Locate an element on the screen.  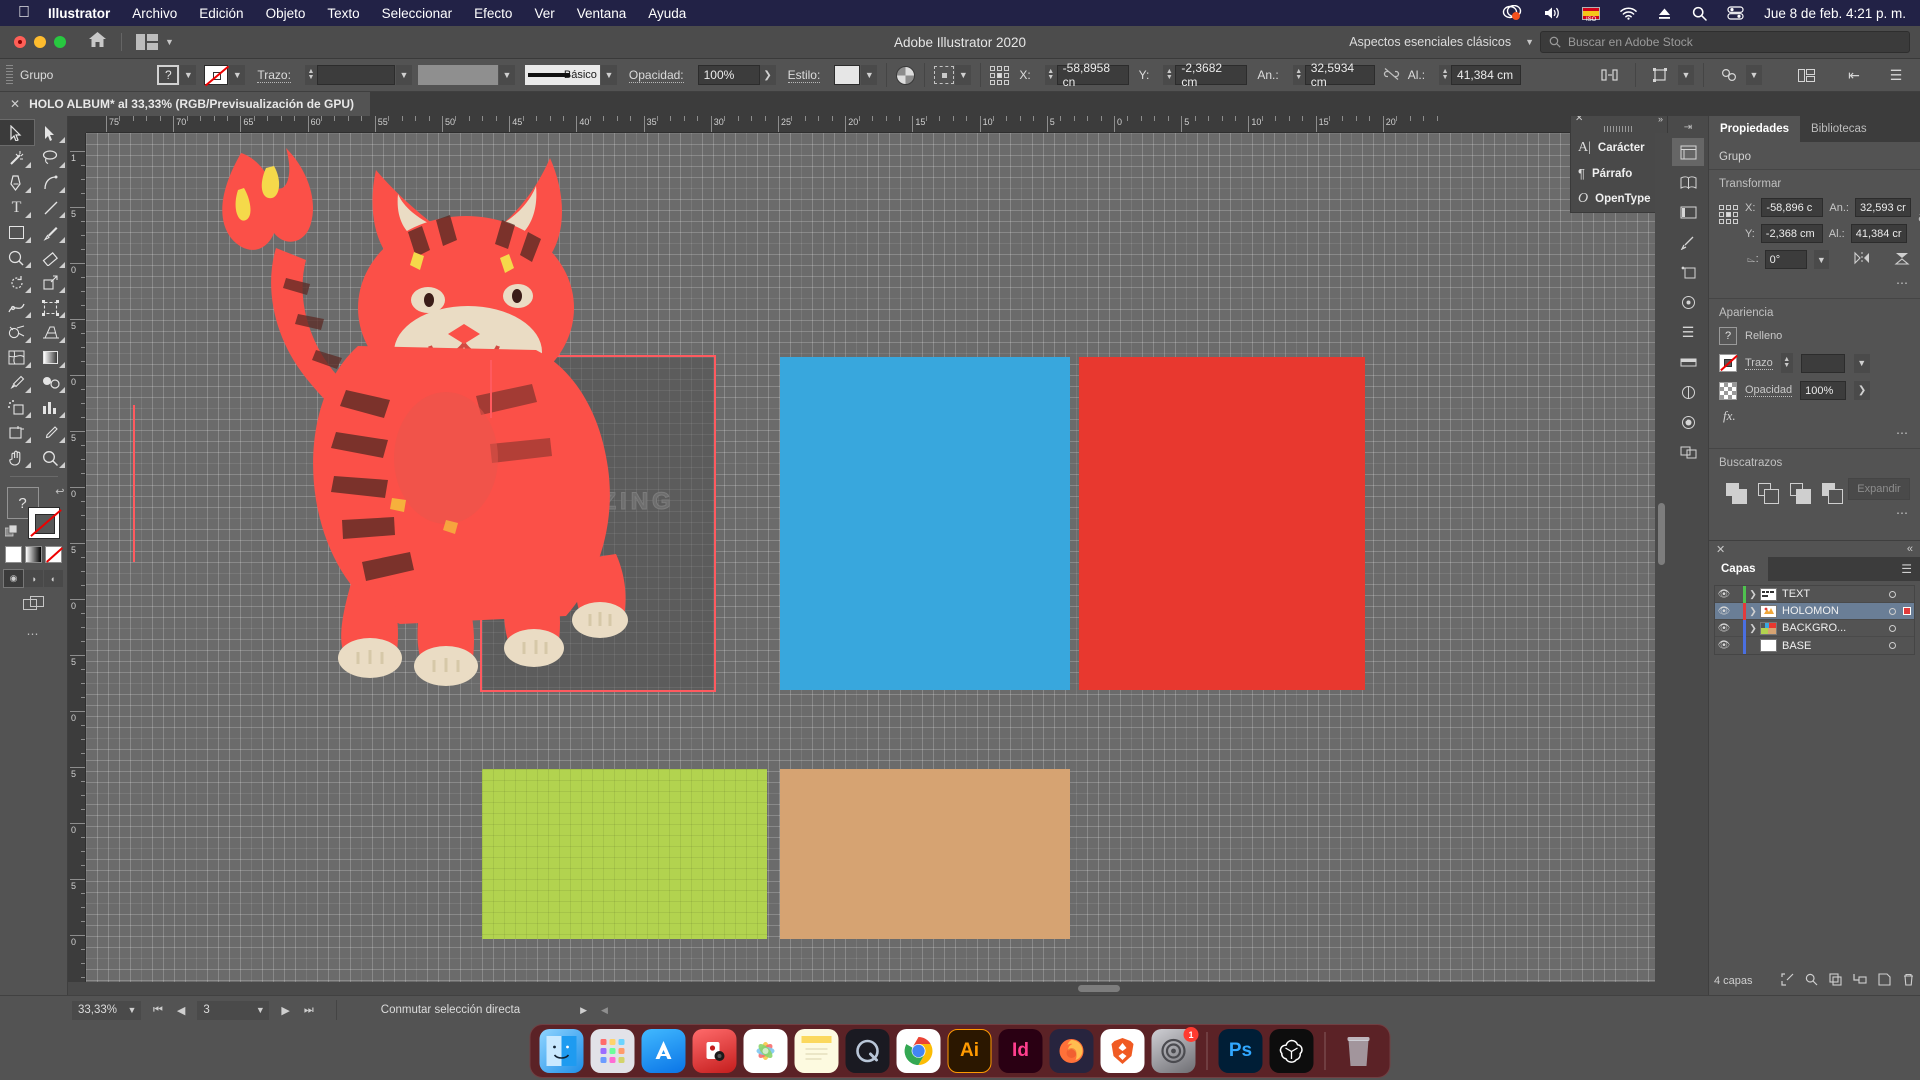
layer-selection-indicator is located at coordinates (1907, 611).